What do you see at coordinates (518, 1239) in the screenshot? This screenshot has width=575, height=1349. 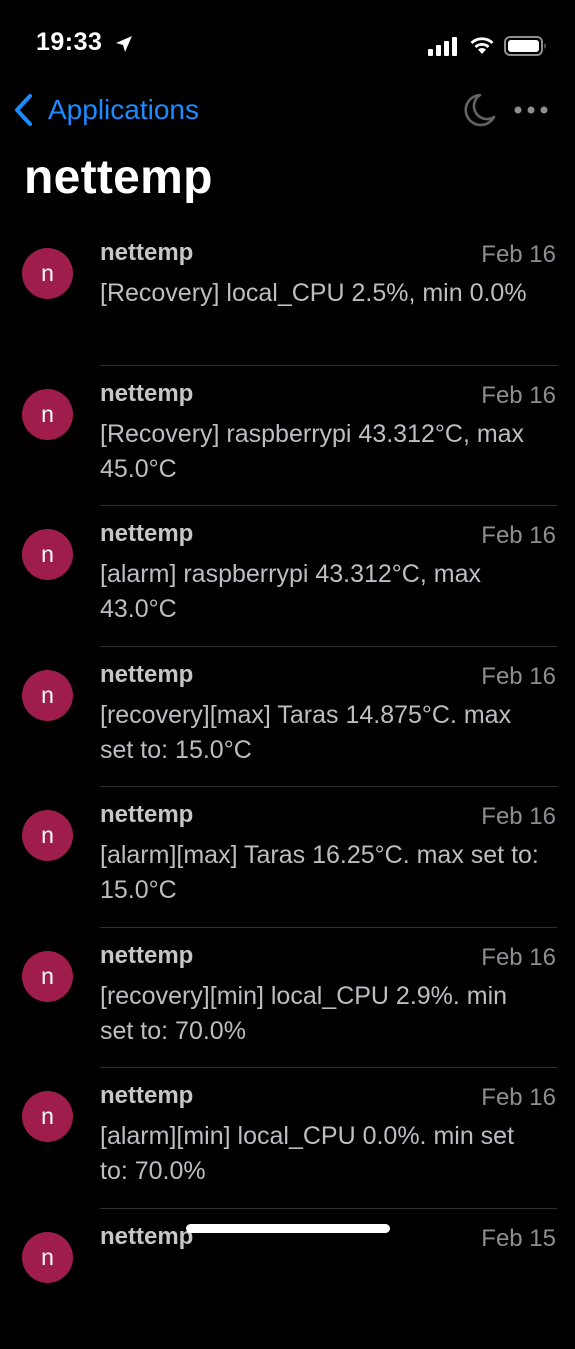 I see `message-date: Feb 15` at bounding box center [518, 1239].